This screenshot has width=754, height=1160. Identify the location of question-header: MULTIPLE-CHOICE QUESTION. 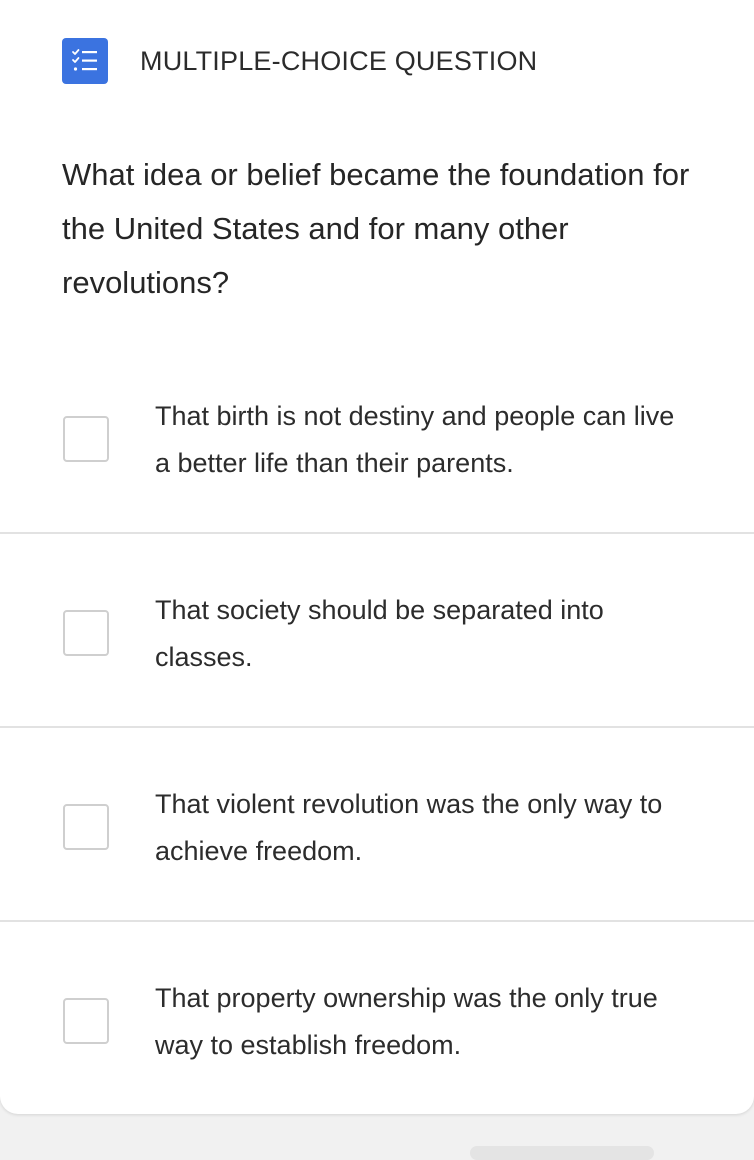
(299, 61).